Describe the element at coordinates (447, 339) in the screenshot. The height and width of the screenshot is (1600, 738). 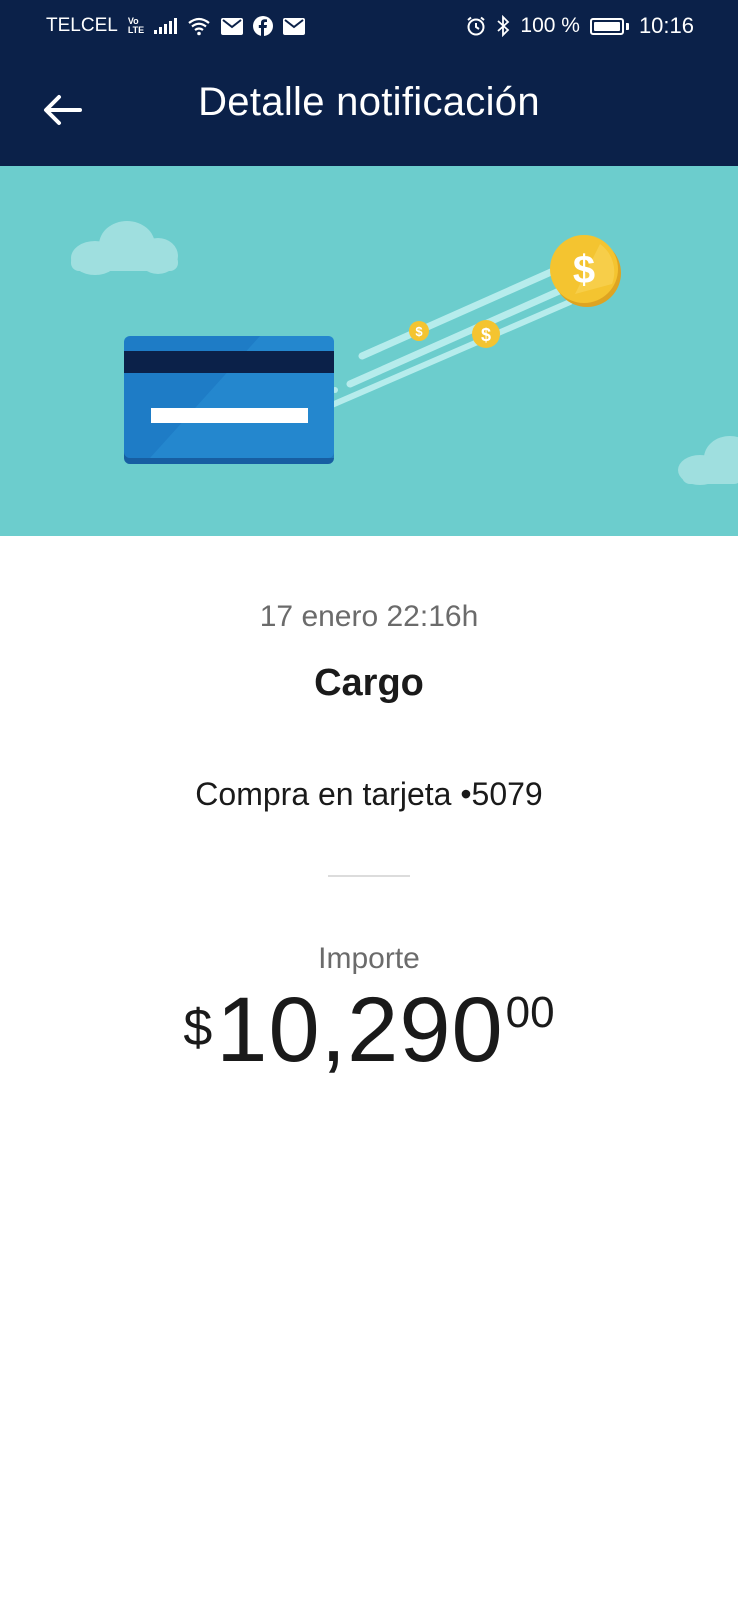
I see `motion-trails` at that location.